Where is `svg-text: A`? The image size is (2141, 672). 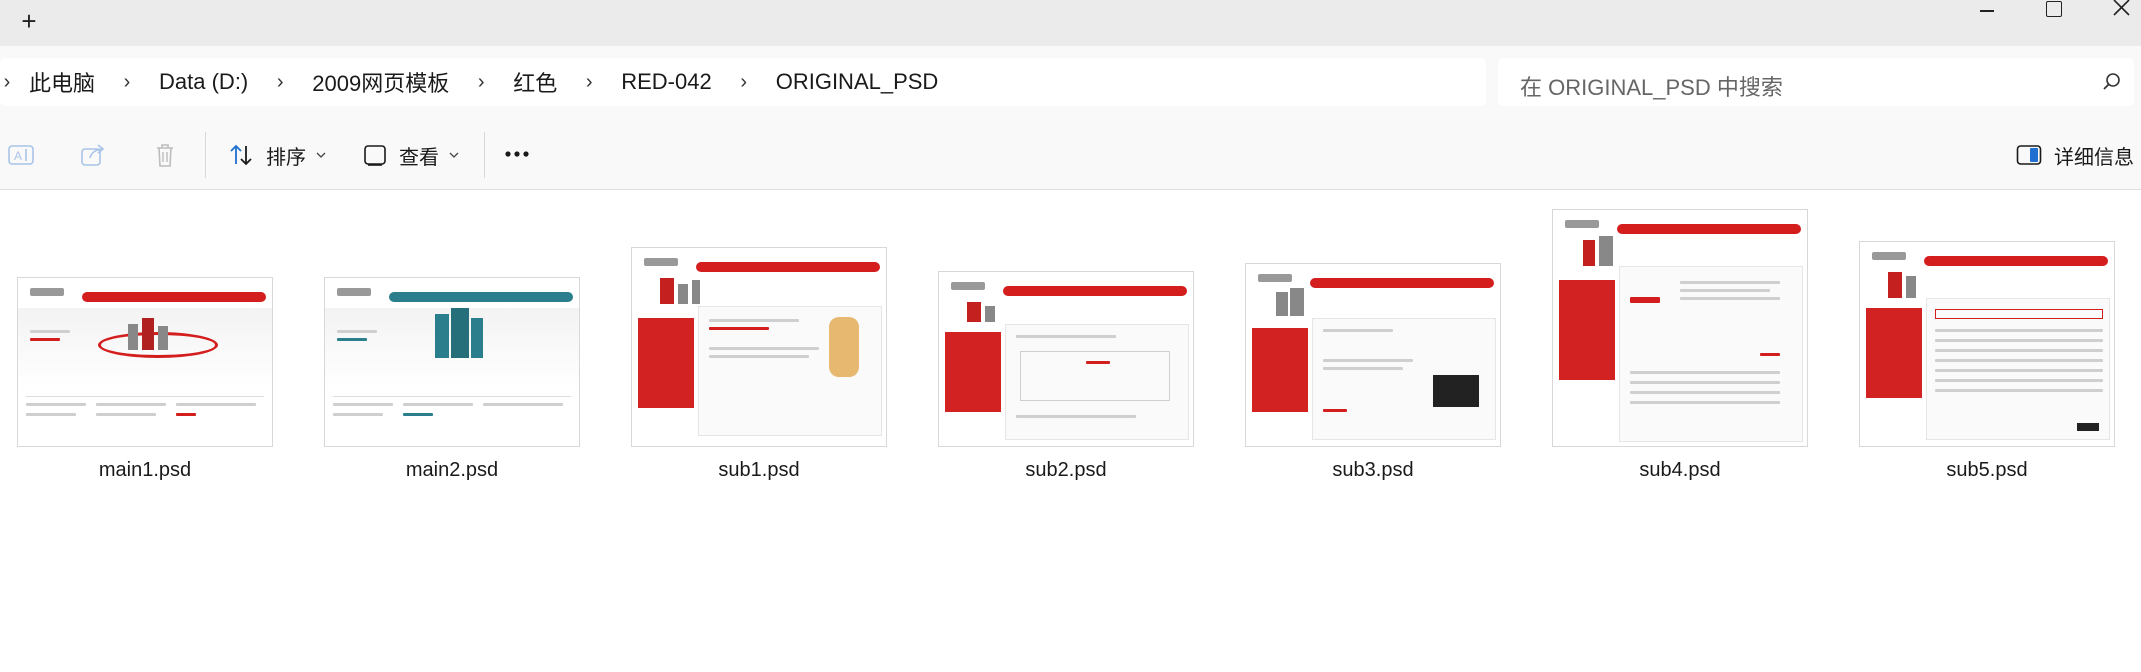 svg-text: A is located at coordinates (18, 156).